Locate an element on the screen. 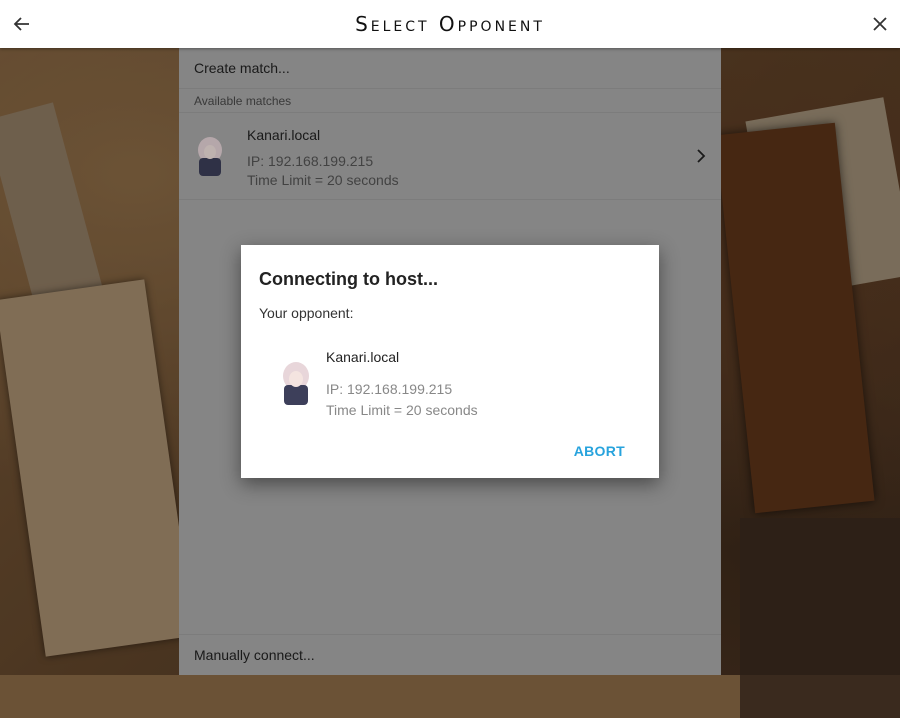 Image resolution: width=900 pixels, height=718 pixels. close-button is located at coordinates (880, 24).